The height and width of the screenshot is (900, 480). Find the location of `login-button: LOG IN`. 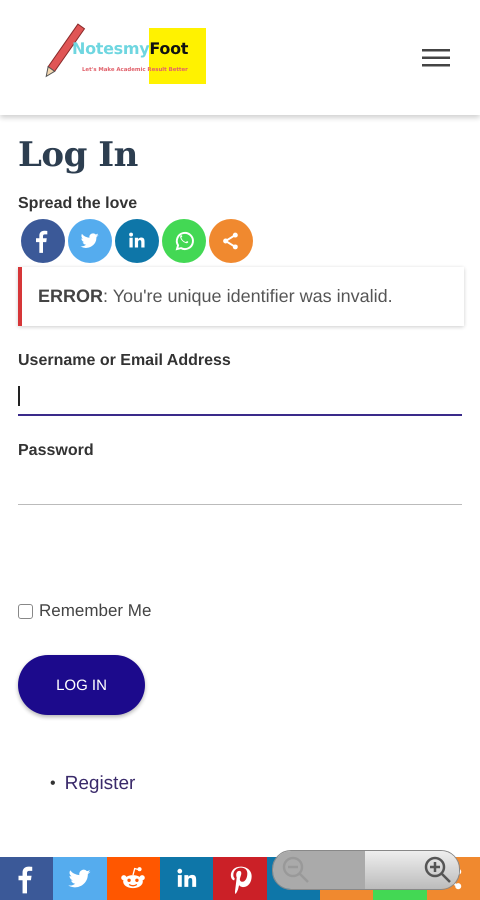

login-button: LOG IN is located at coordinates (81, 685).